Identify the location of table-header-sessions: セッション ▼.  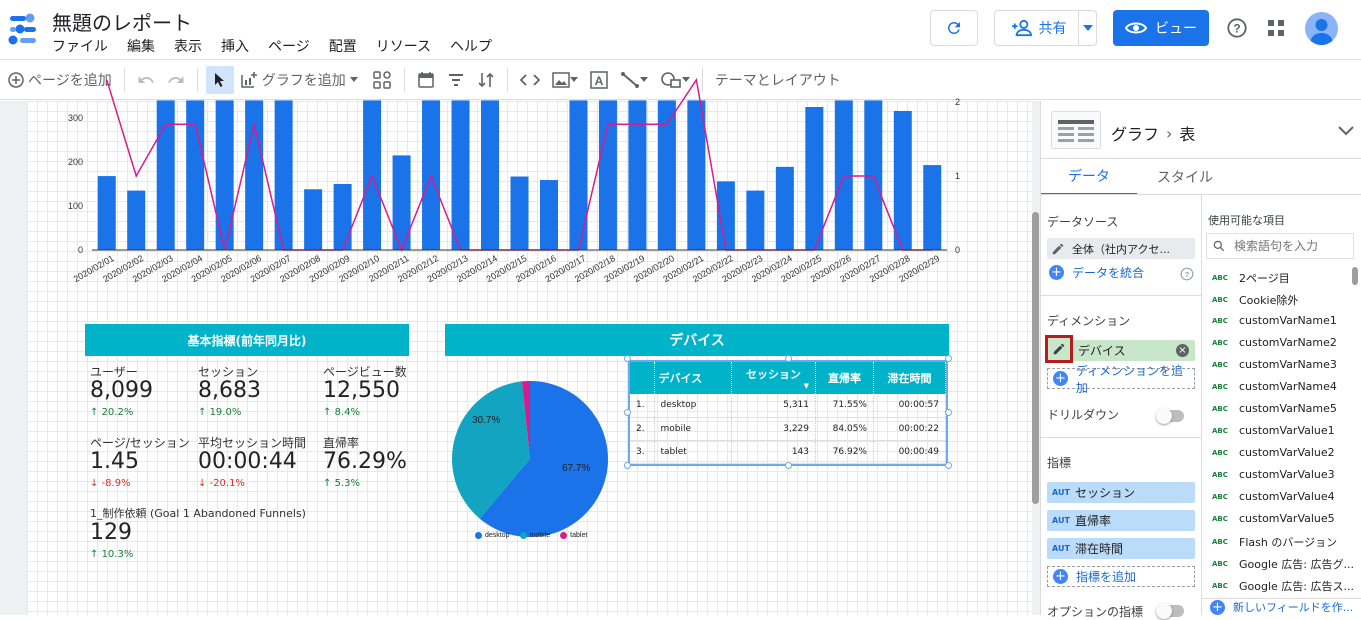
(773, 378).